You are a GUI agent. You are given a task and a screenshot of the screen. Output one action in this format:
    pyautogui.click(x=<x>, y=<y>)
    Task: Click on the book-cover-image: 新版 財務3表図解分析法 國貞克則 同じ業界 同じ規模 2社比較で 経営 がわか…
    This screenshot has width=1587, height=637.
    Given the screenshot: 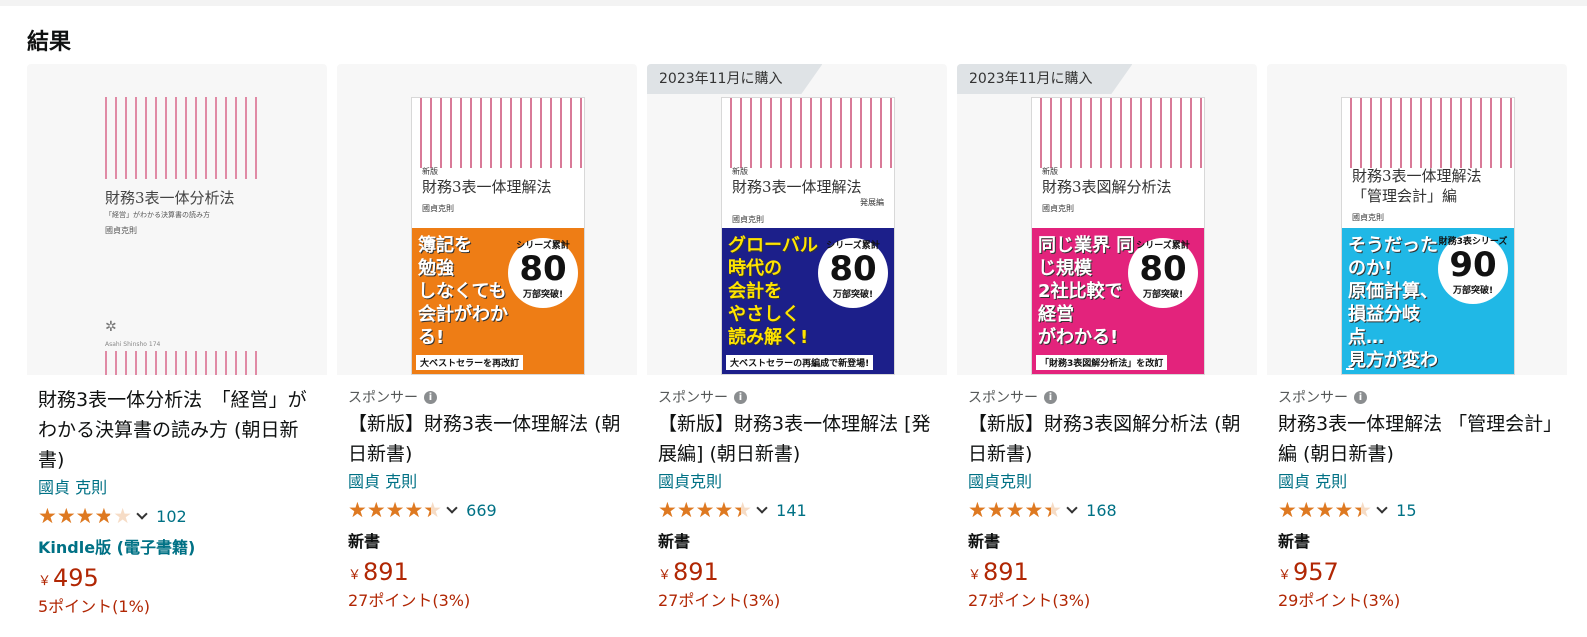 What is the action you would take?
    pyautogui.click(x=1118, y=236)
    